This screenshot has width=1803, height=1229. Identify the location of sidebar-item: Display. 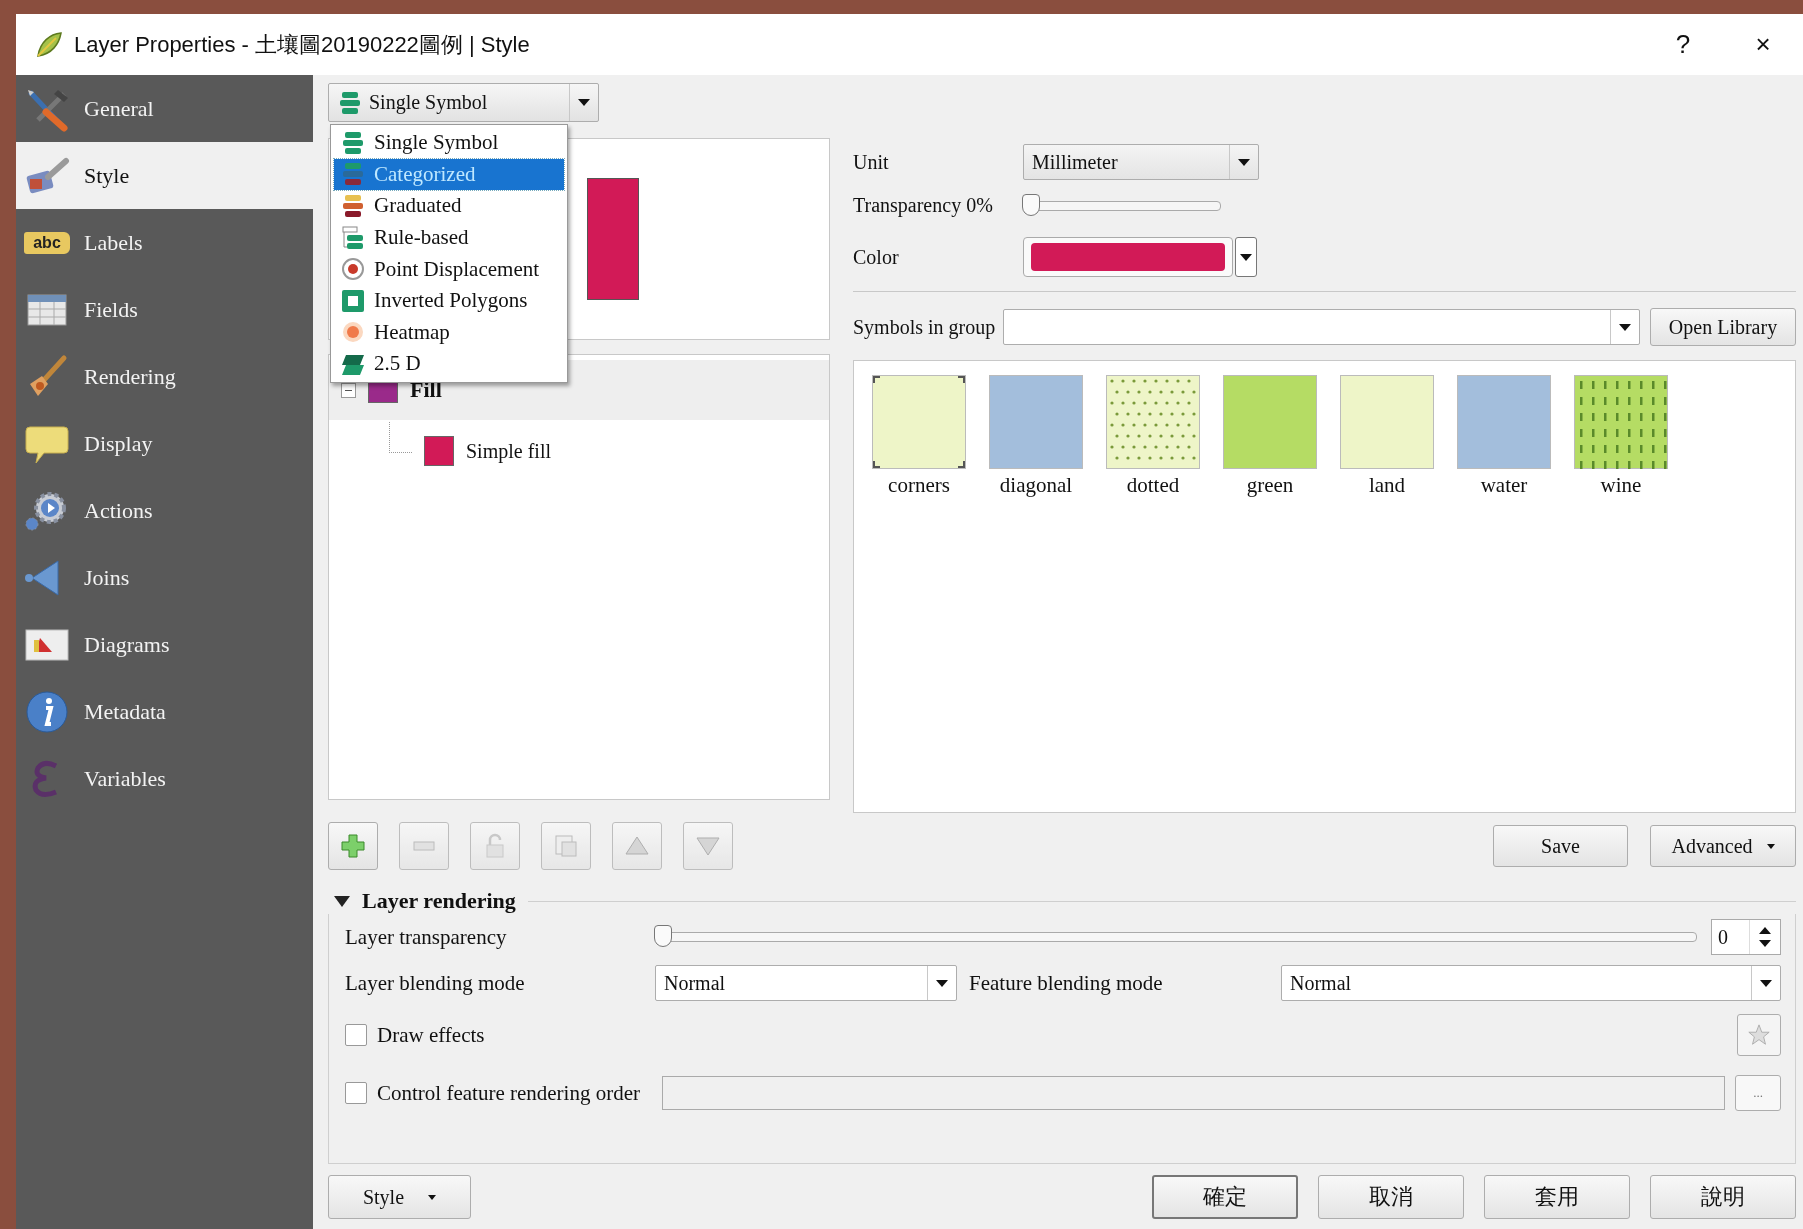
(164, 443).